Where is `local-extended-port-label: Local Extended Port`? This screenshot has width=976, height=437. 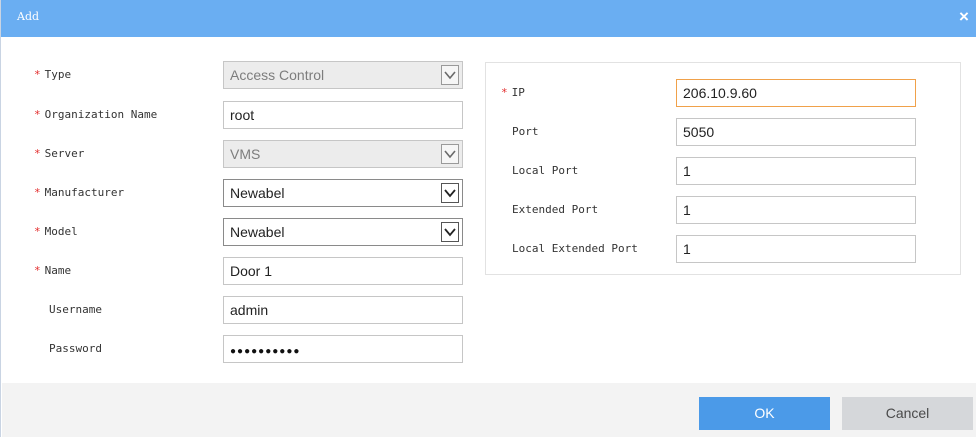
local-extended-port-label: Local Extended Port is located at coordinates (575, 248).